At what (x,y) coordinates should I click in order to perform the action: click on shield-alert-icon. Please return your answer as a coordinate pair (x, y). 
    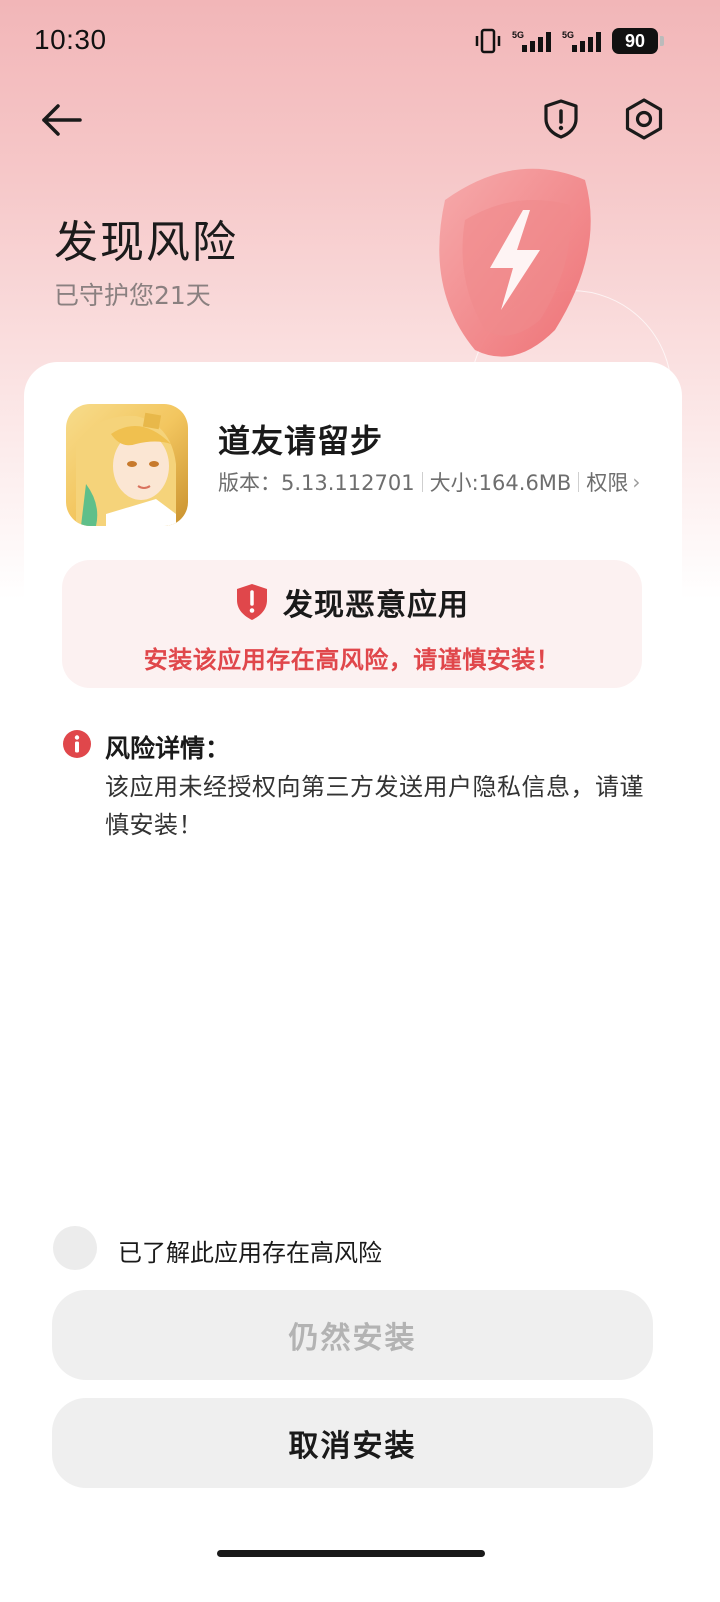
    Looking at the image, I should click on (561, 119).